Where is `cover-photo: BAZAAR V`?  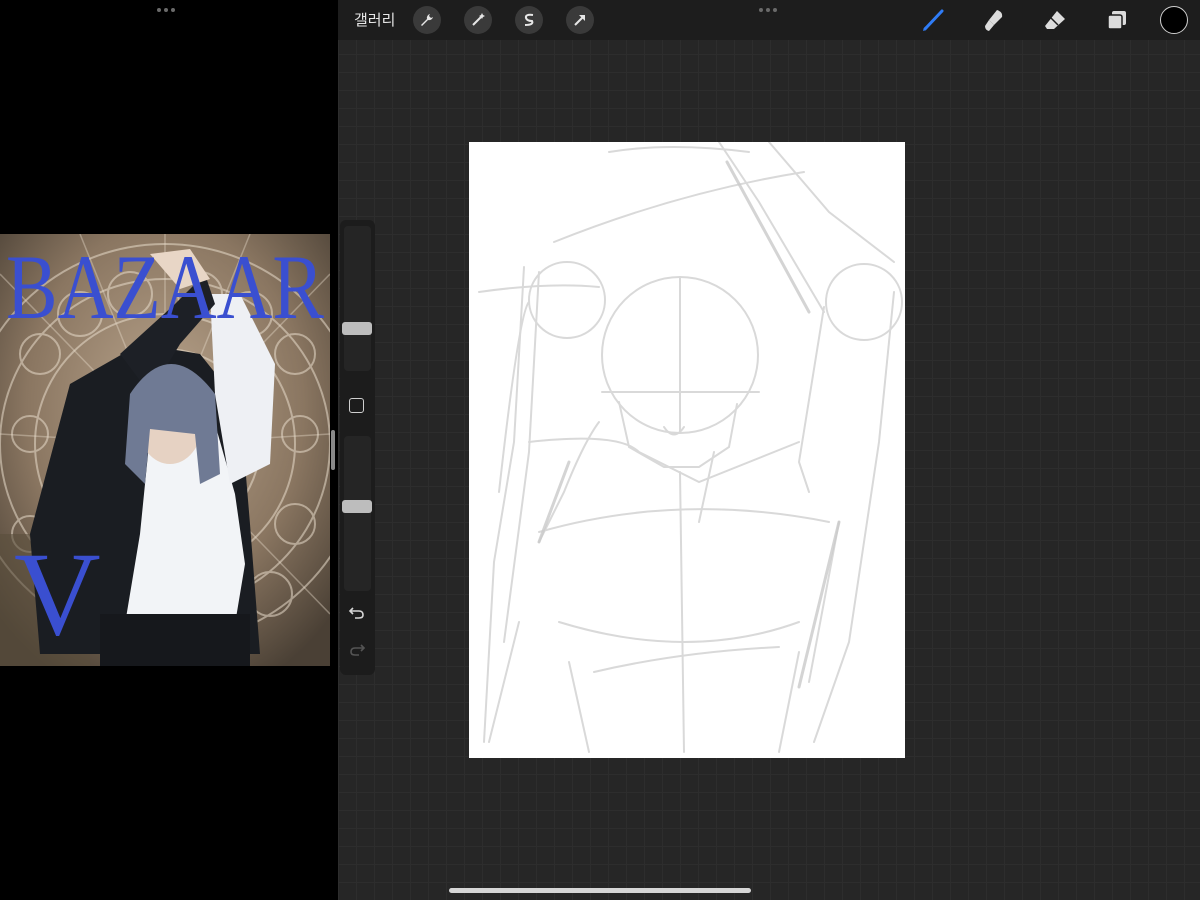 cover-photo: BAZAAR V is located at coordinates (165, 450).